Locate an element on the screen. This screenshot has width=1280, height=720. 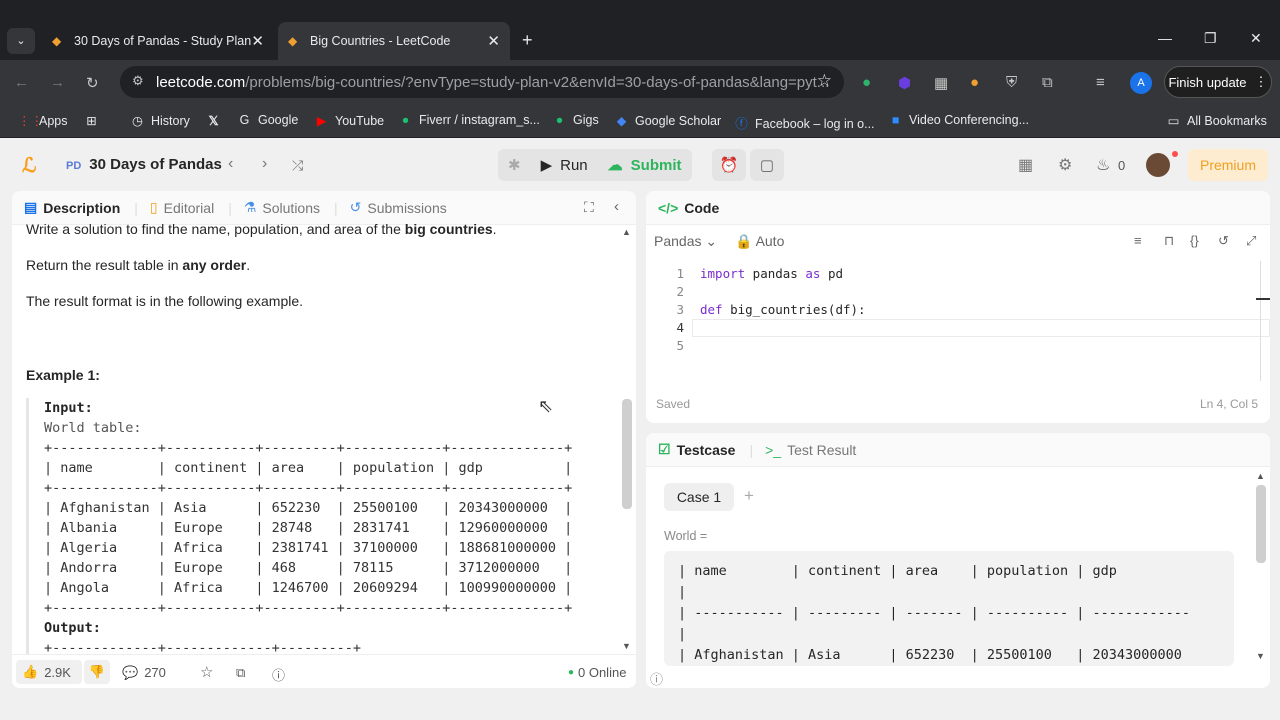
tab-test-result: >_ Test Result is located at coordinates (810, 450).